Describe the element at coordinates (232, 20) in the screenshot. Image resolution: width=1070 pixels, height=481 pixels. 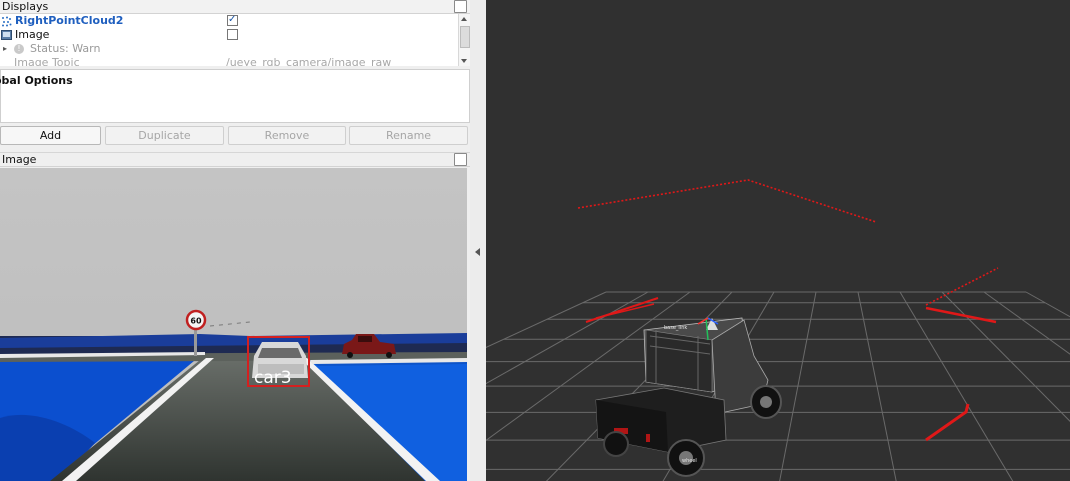
I see `rightpointcloud2-enable-checkbox` at that location.